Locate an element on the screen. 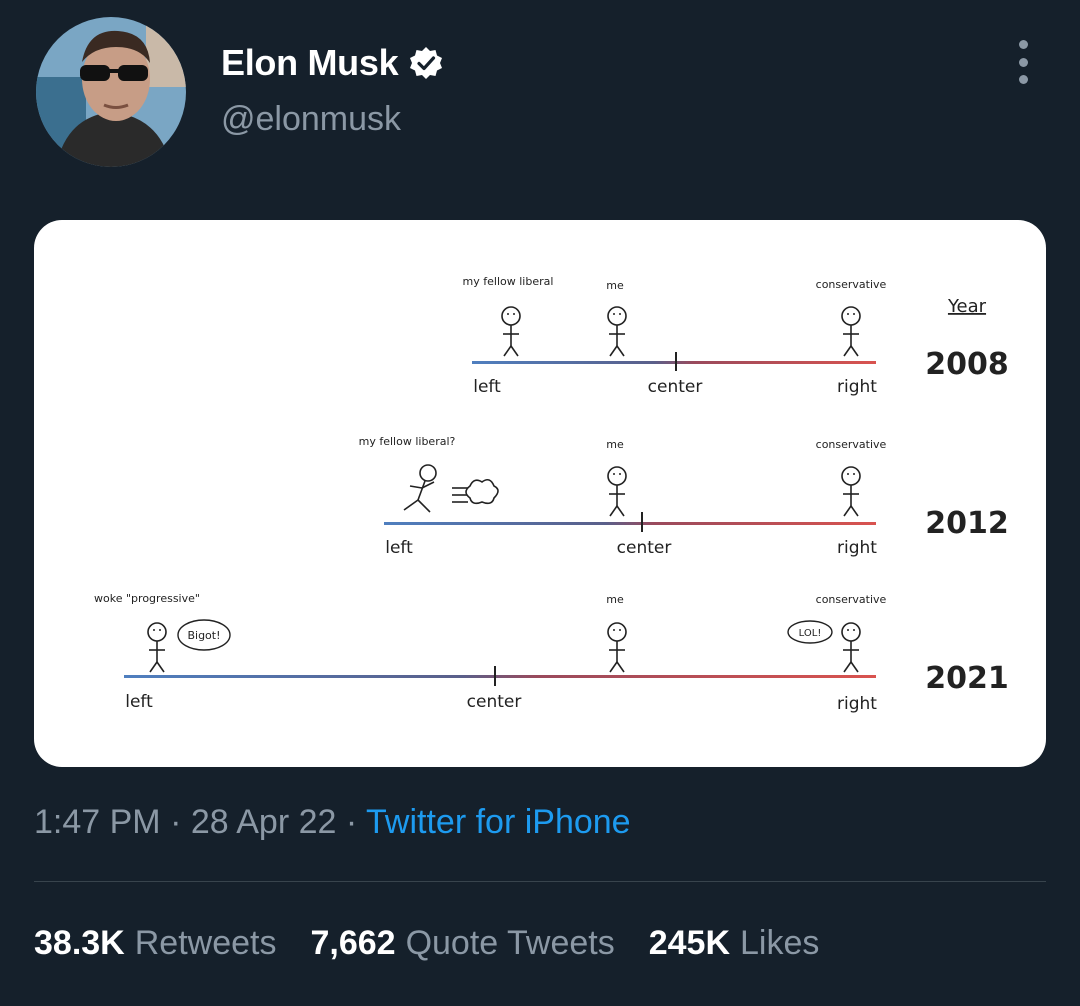  figure-label: my fellow liberal? is located at coordinates (407, 441).